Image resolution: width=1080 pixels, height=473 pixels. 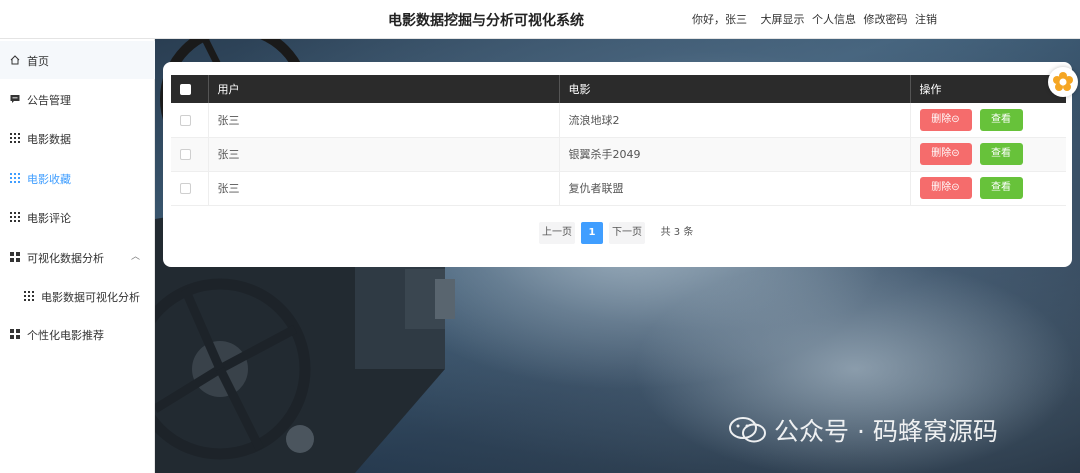 I want to click on total-count: 共 3 条, so click(x=677, y=232).